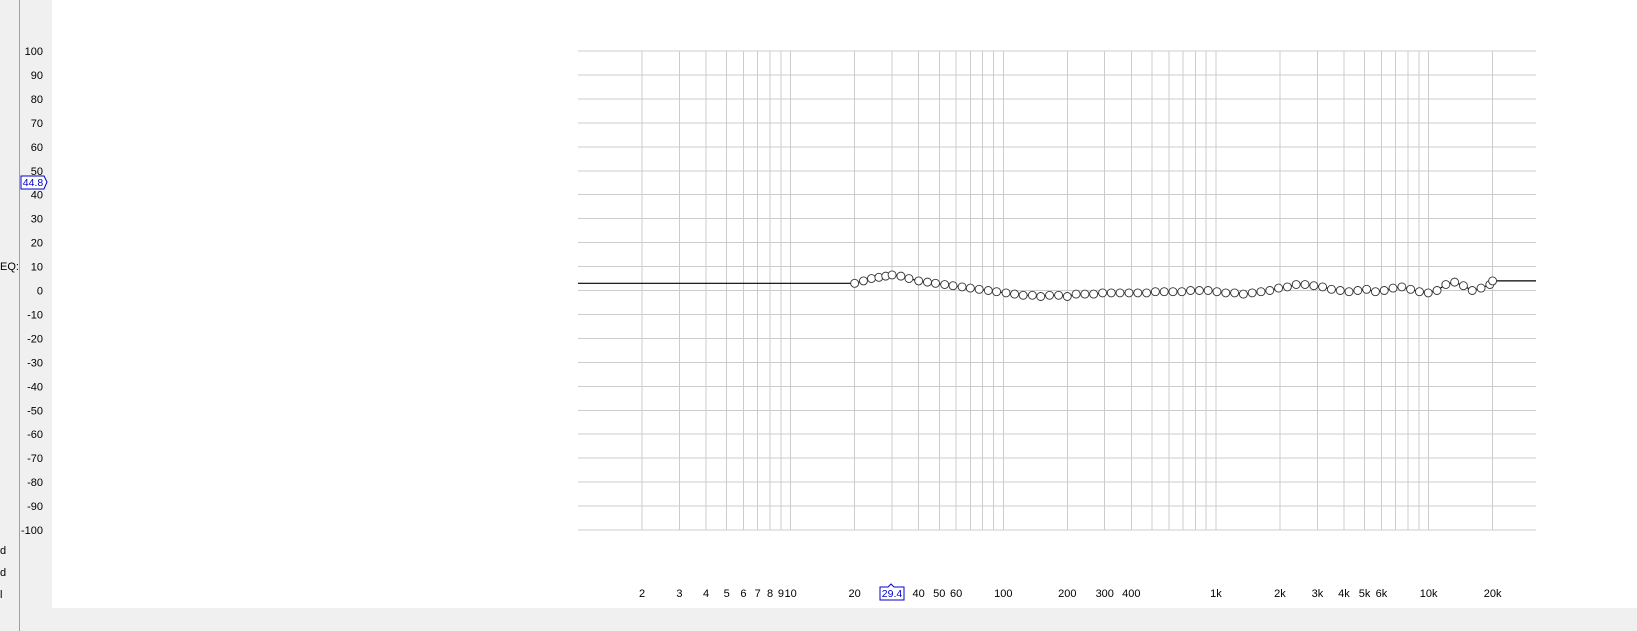 This screenshot has height=631, width=1637. I want to click on y-tick-label: -70, so click(35, 459).